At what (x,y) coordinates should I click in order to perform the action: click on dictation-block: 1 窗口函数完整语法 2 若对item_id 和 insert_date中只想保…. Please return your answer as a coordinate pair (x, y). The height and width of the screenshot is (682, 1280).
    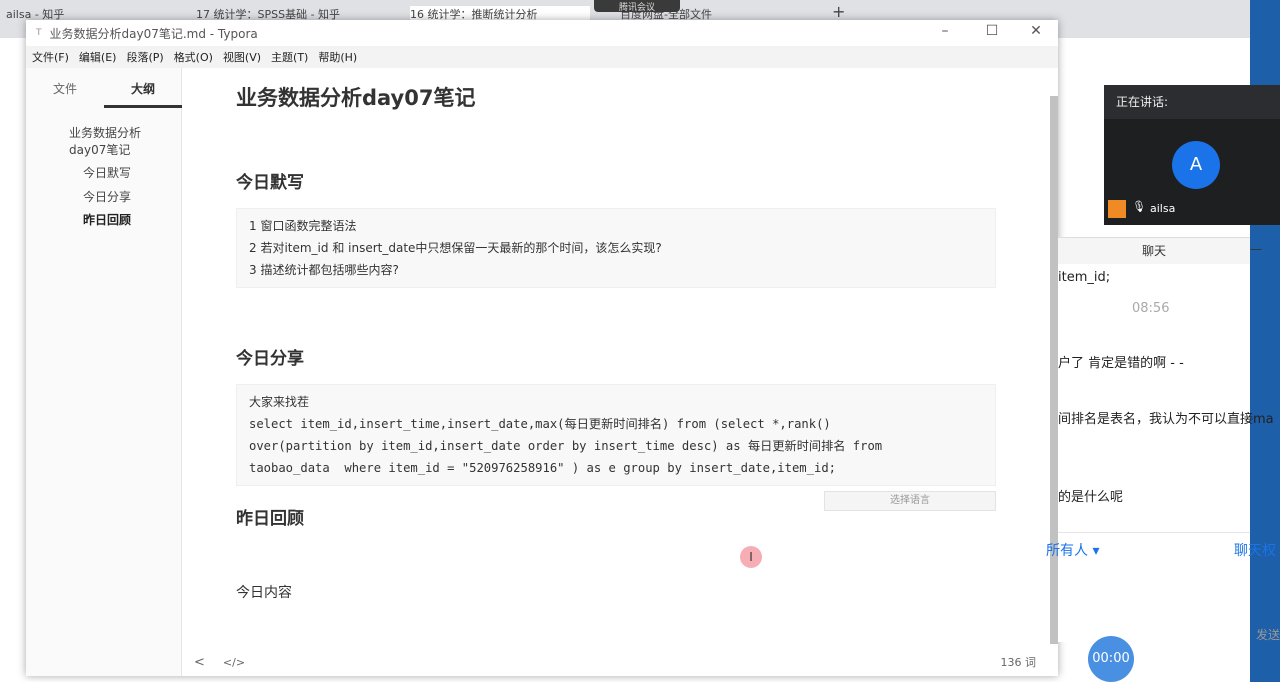
    Looking at the image, I should click on (616, 248).